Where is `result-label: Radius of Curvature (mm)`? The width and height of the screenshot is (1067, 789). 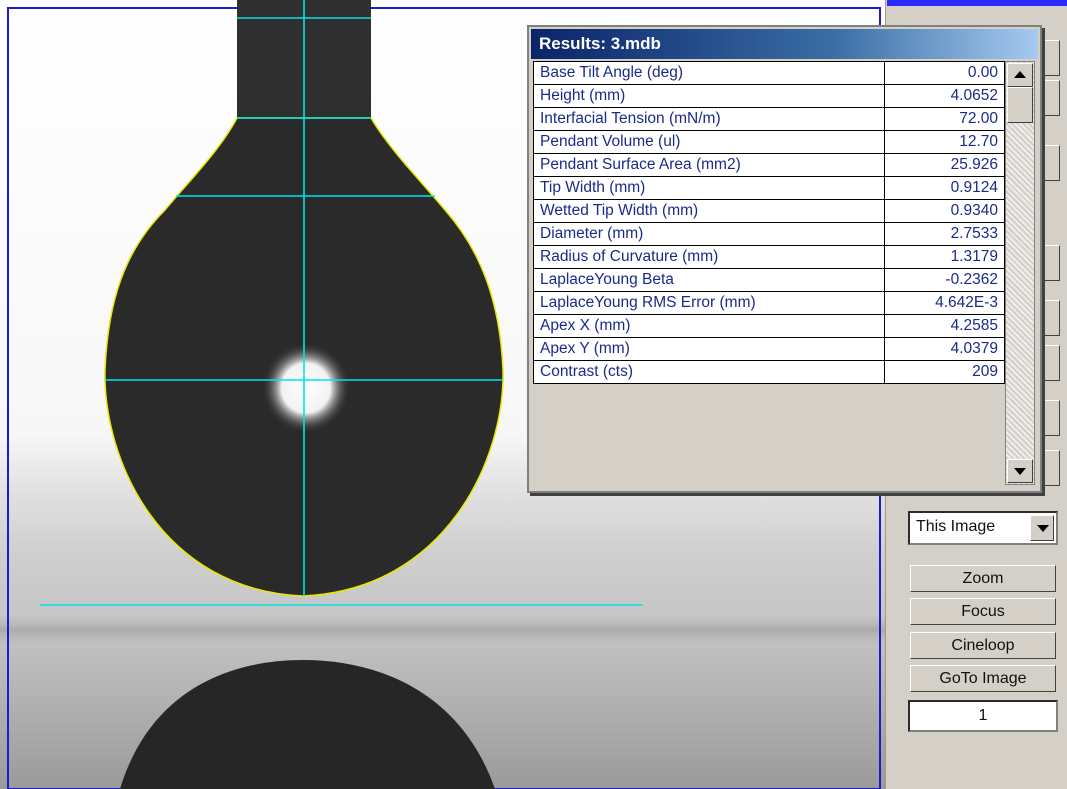
result-label: Radius of Curvature (mm) is located at coordinates (709, 257).